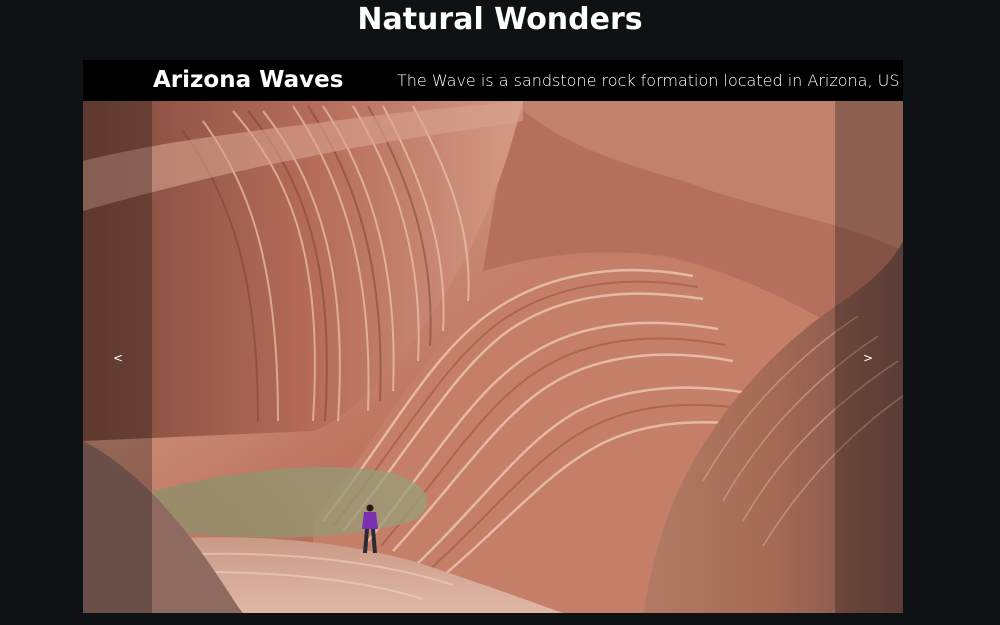 The height and width of the screenshot is (625, 1000). What do you see at coordinates (118, 358) in the screenshot?
I see `previous-slide-button: <` at bounding box center [118, 358].